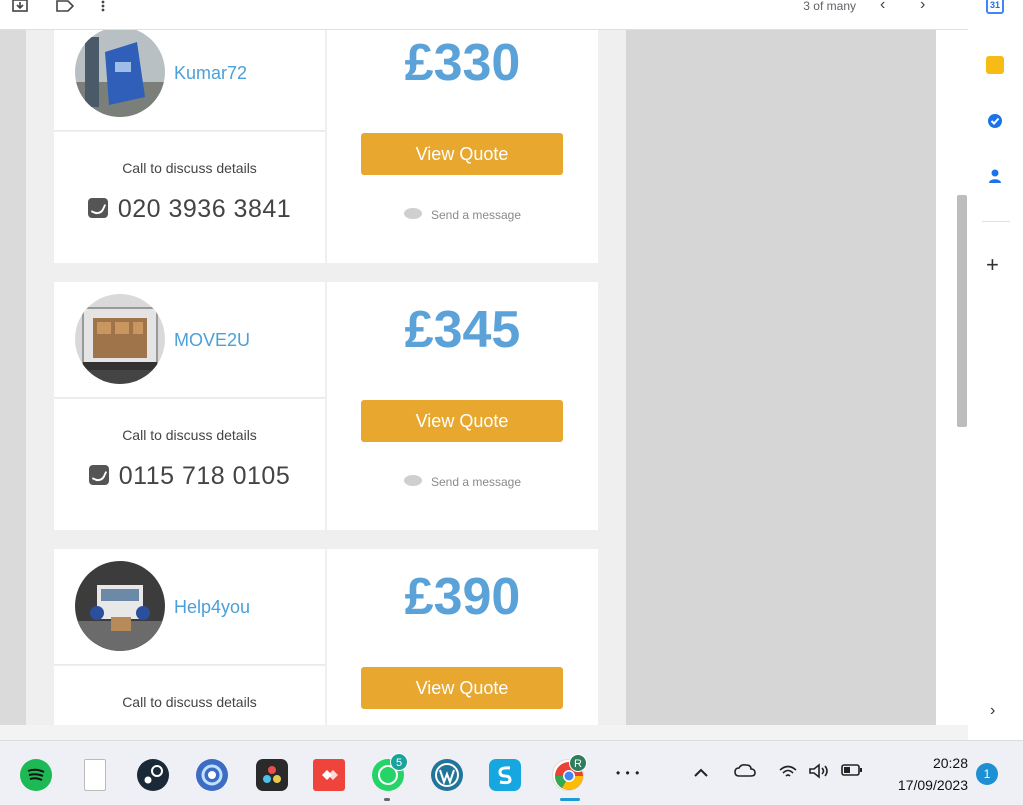 This screenshot has width=1023, height=805. What do you see at coordinates (36, 775) in the screenshot?
I see `spotify-icon` at bounding box center [36, 775].